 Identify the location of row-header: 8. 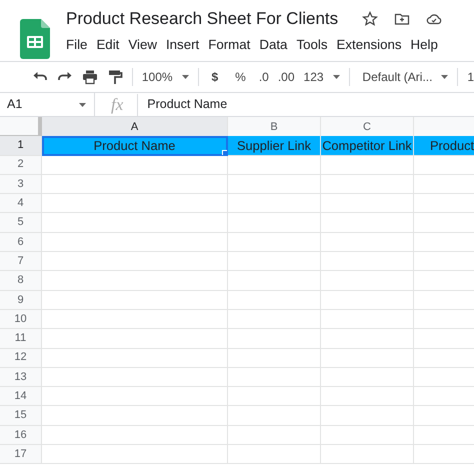
(21, 281).